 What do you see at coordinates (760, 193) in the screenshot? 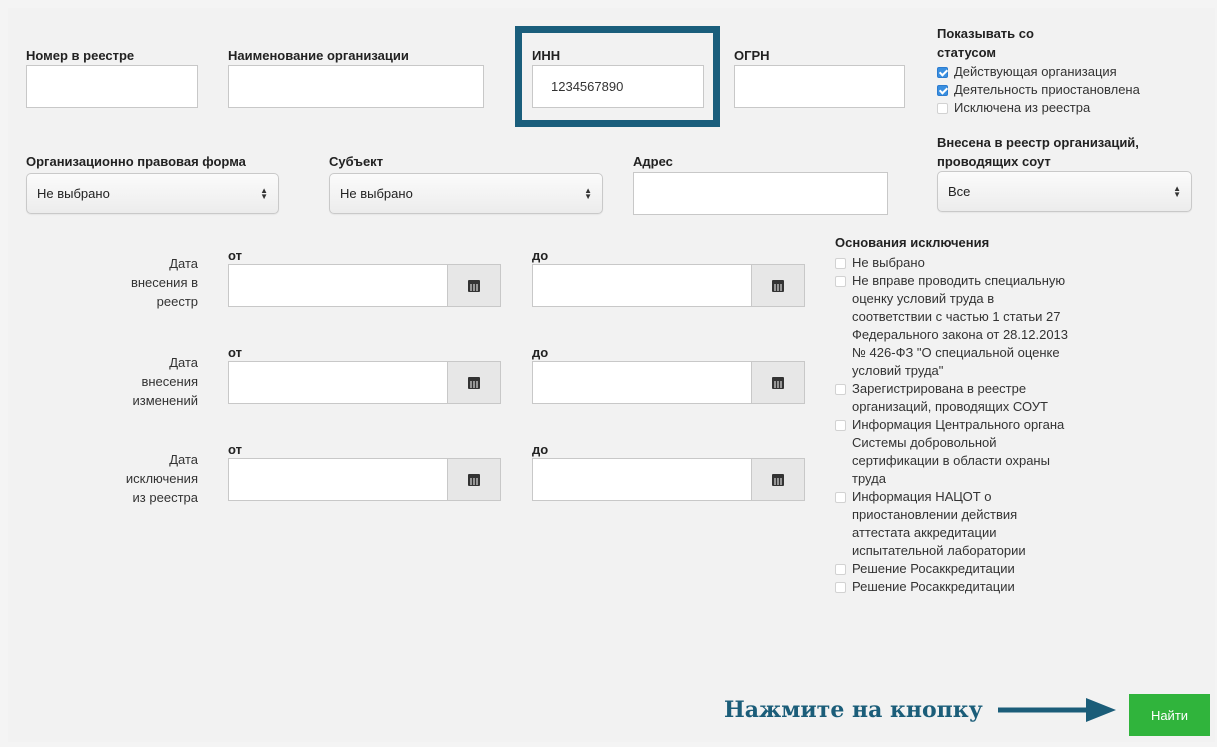
I see `address-input` at bounding box center [760, 193].